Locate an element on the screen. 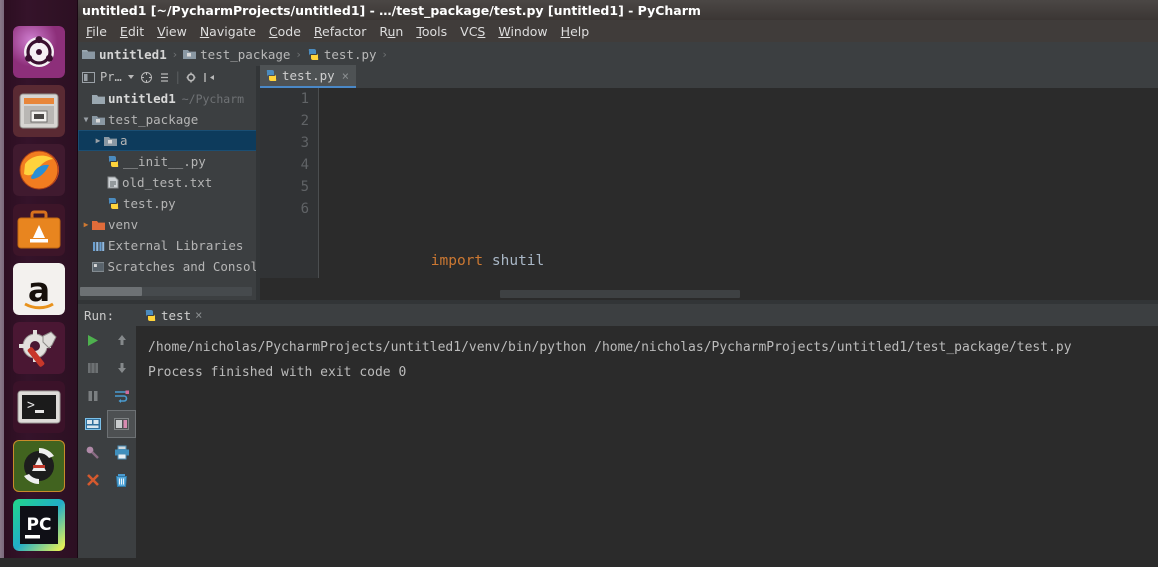  tree-item-test-package: ▼ test_package is located at coordinates (168, 119).